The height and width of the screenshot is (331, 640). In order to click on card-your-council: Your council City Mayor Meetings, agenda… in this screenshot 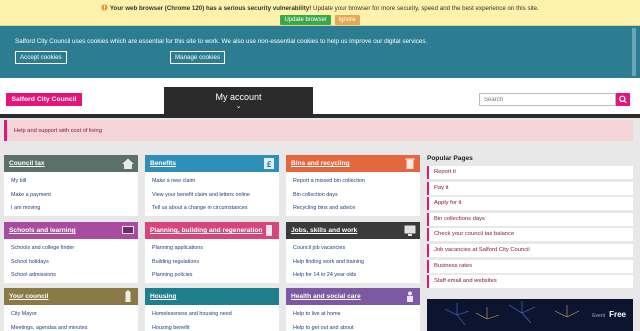, I will do `click(71, 309)`.